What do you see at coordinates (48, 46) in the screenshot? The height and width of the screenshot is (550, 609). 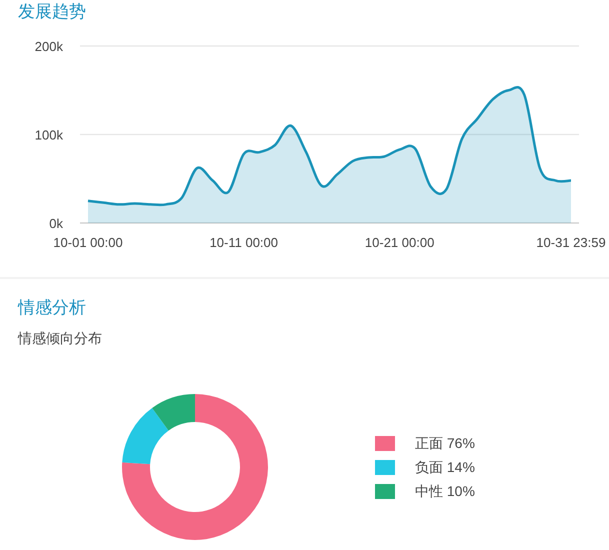 I see `y-tick-label: 200k` at bounding box center [48, 46].